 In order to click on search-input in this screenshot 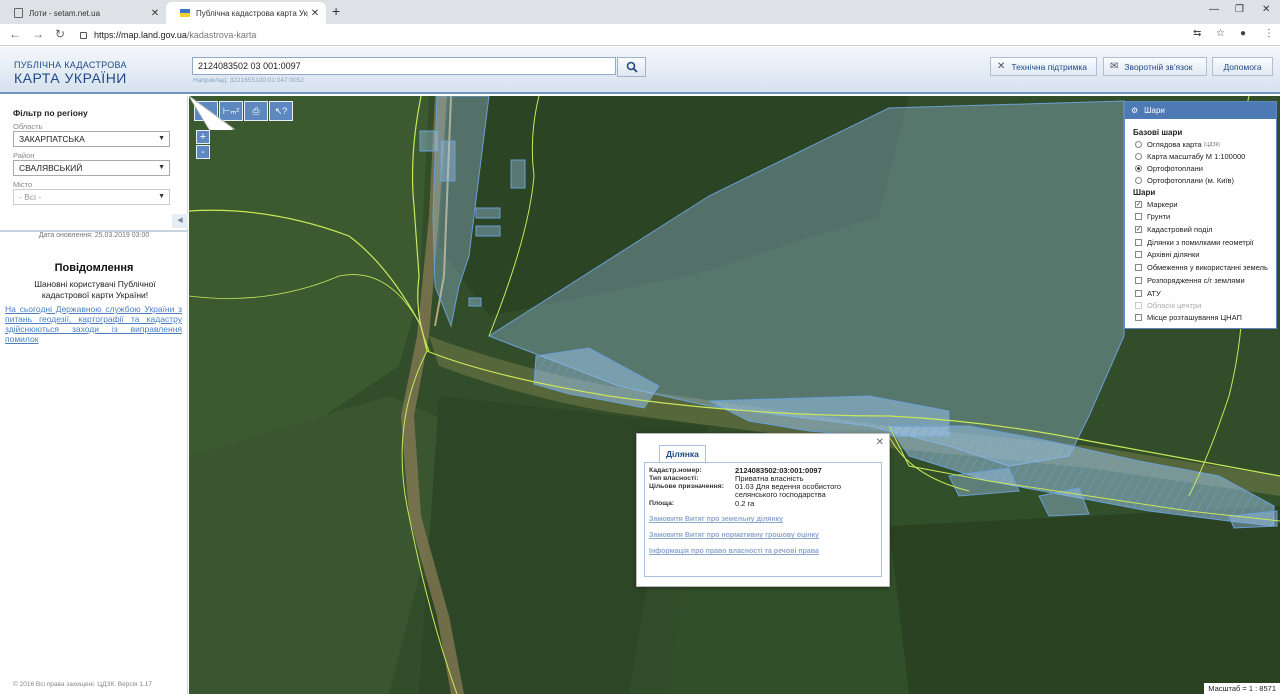, I will do `click(404, 66)`.